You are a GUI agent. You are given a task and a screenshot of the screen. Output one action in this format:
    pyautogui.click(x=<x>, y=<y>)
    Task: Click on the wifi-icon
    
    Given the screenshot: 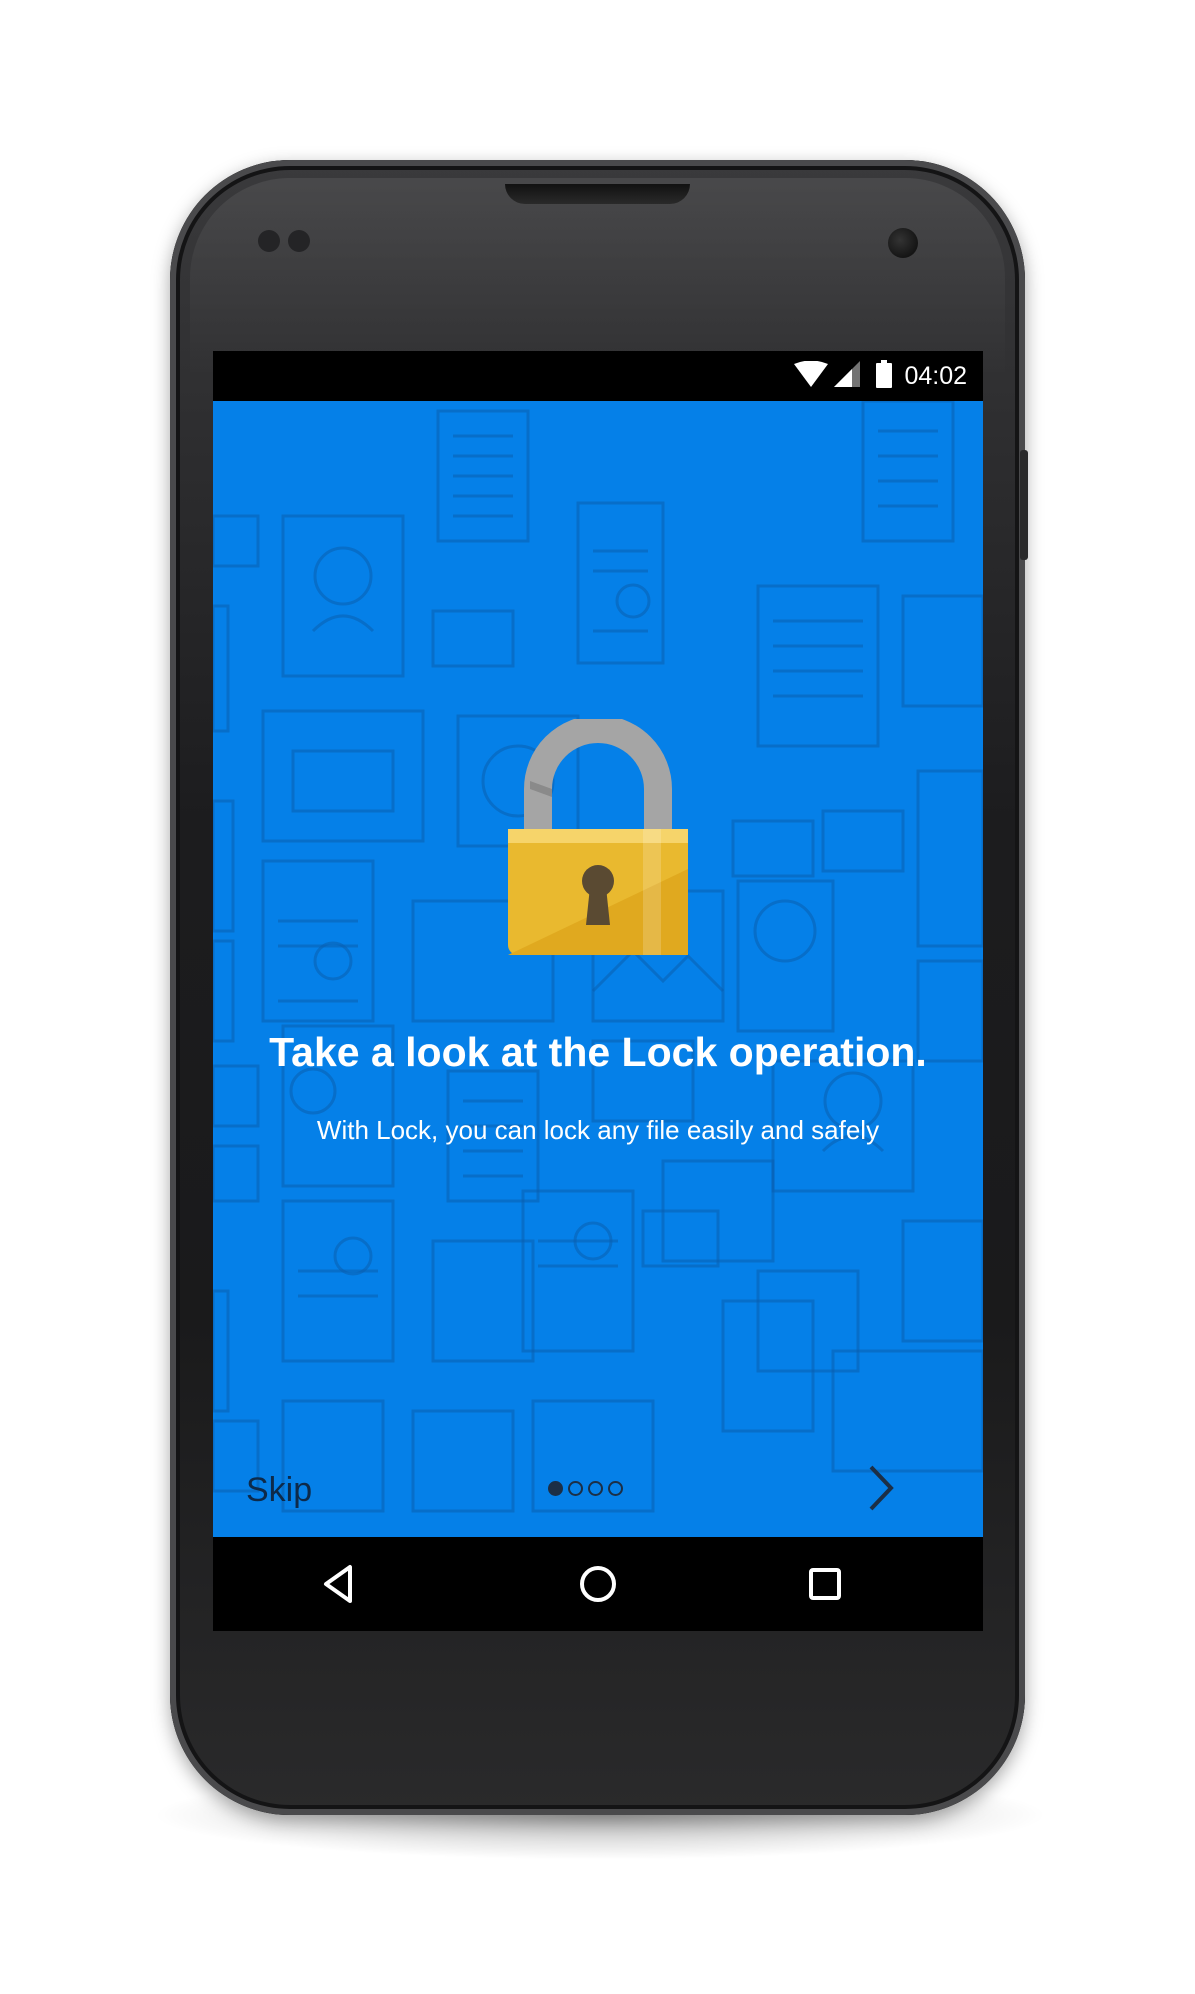 What is the action you would take?
    pyautogui.click(x=811, y=376)
    